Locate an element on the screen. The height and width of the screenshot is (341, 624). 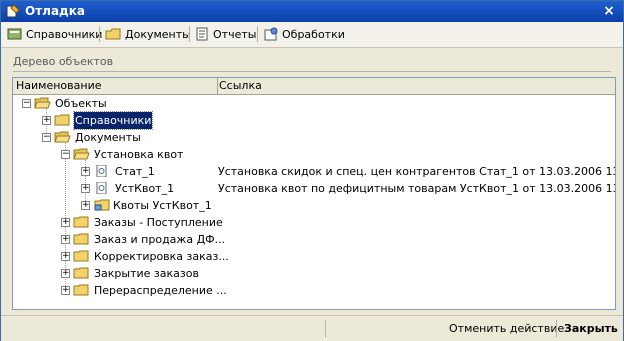
close-button: Закрыть is located at coordinates (591, 329).